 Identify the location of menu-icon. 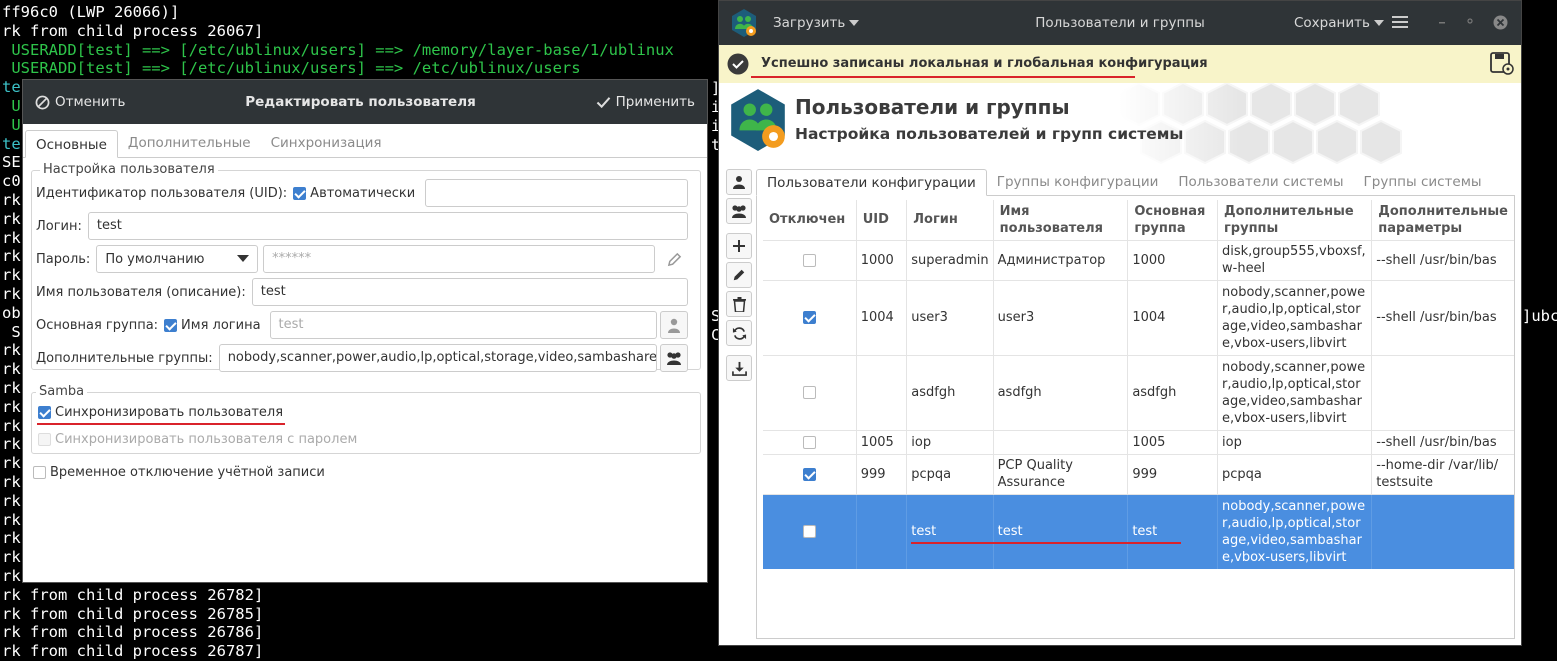
(1400, 22).